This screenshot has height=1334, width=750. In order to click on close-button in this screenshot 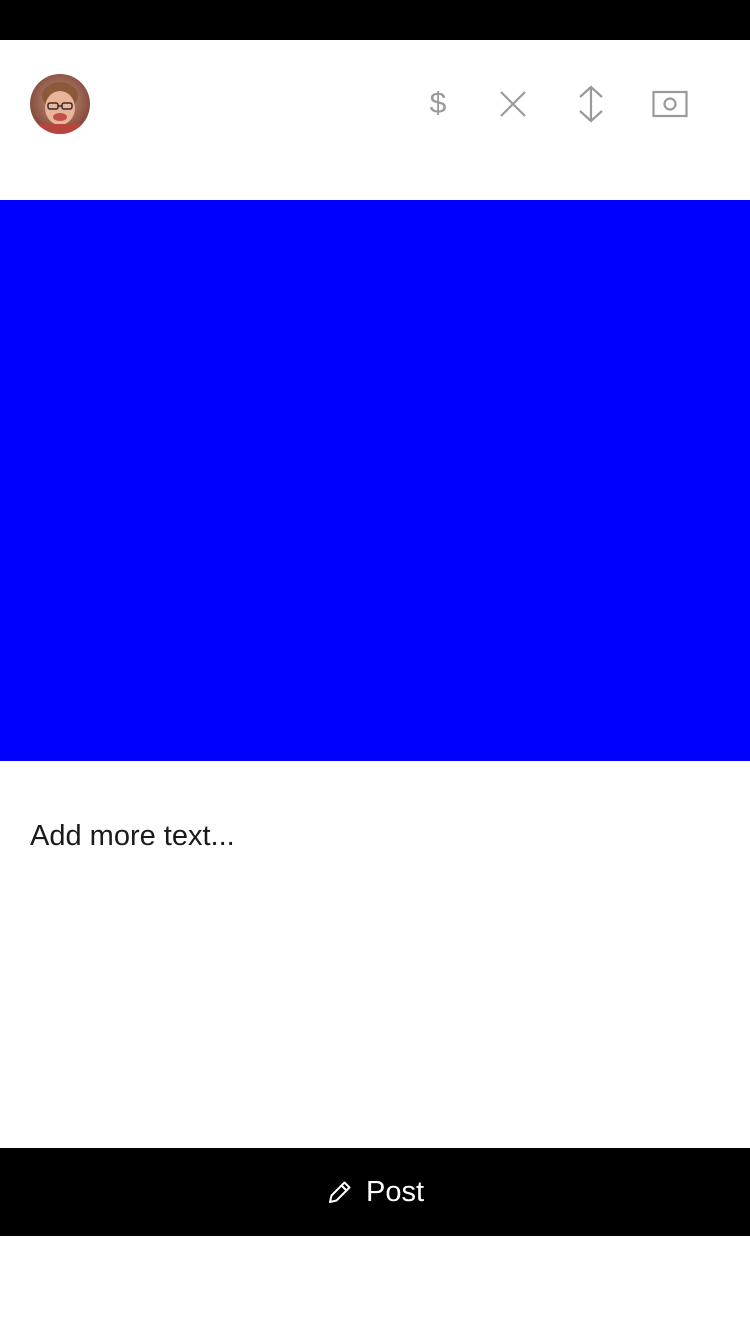, I will do `click(513, 104)`.